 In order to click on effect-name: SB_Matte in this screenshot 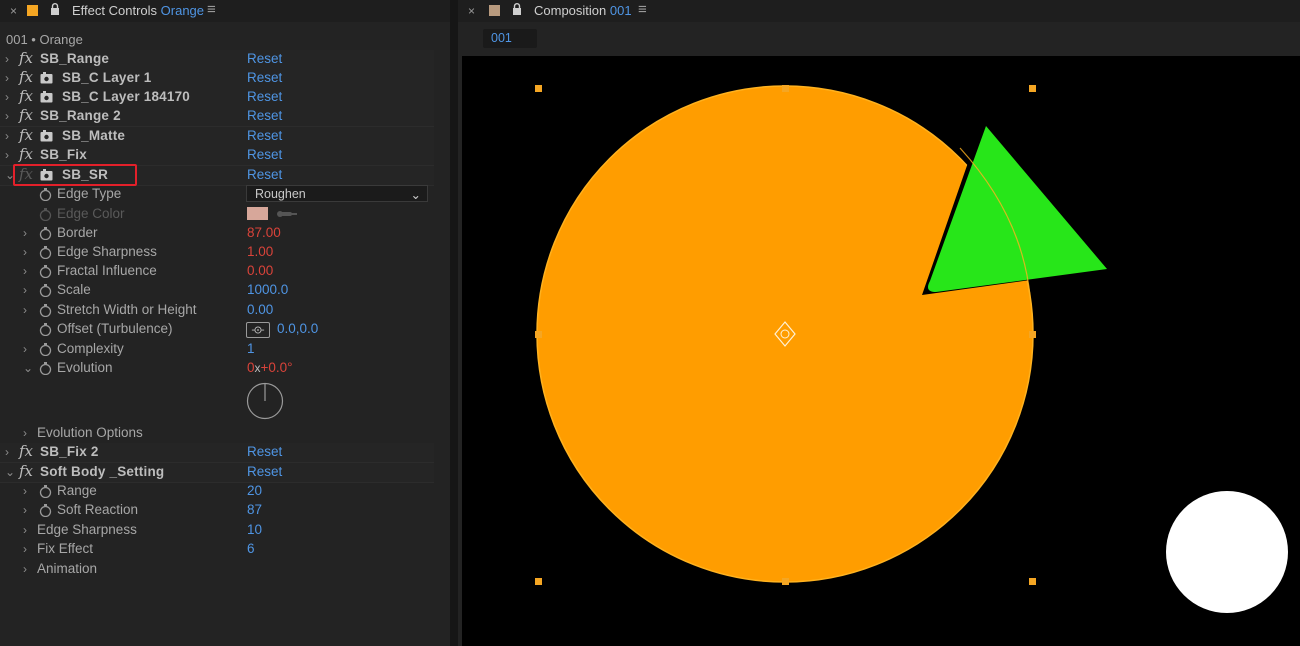, I will do `click(94, 135)`.